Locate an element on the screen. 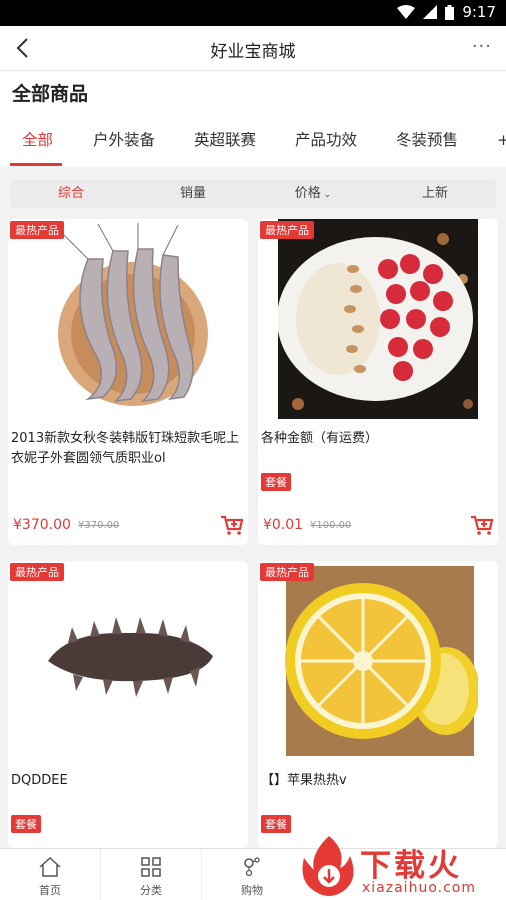 The width and height of the screenshot is (506, 900). chevron-down-icon: ⌄ is located at coordinates (326, 195).